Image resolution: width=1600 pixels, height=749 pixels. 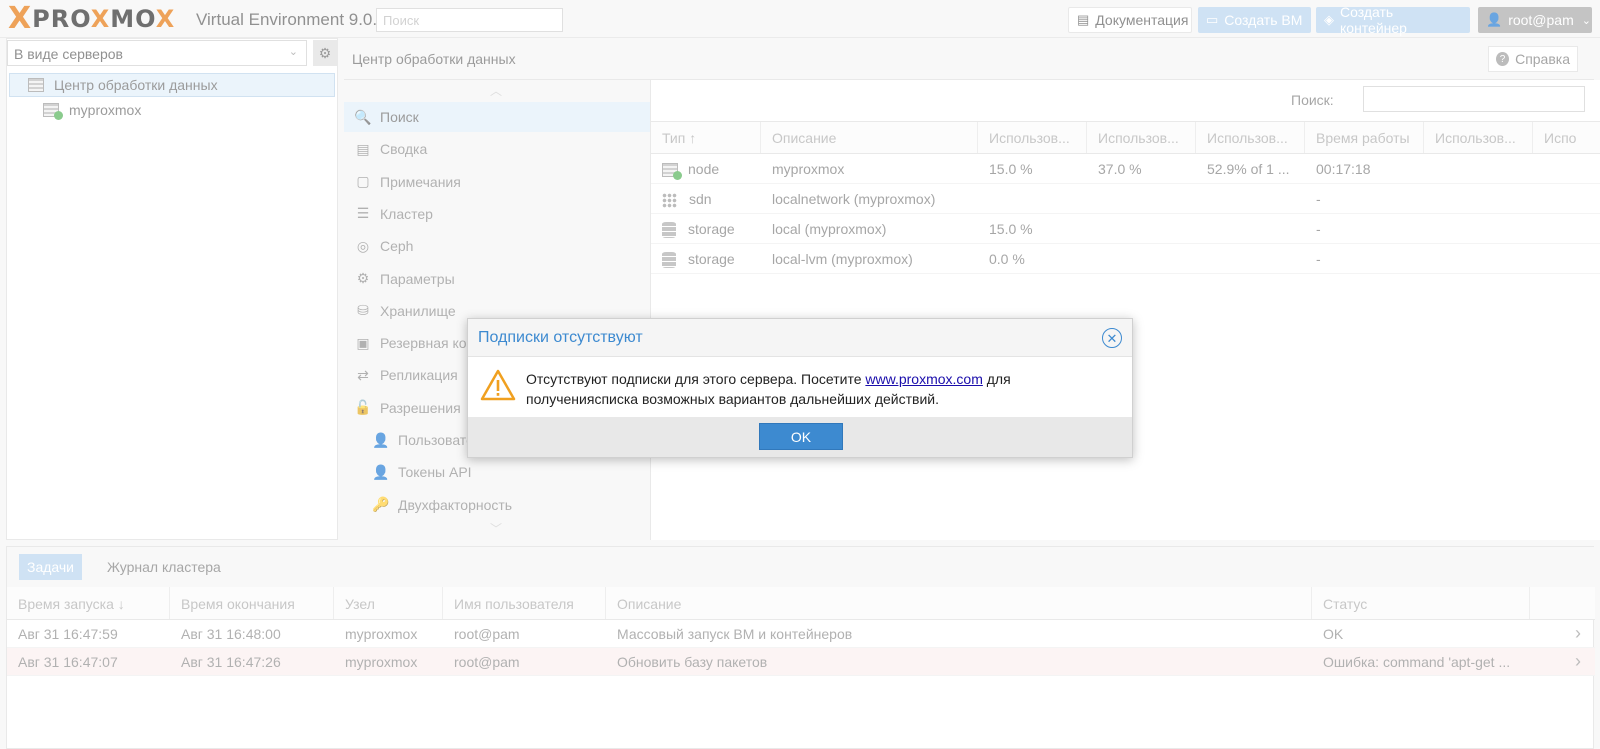 I want to click on dialog-title: Подписки отсутствуют, so click(x=560, y=337).